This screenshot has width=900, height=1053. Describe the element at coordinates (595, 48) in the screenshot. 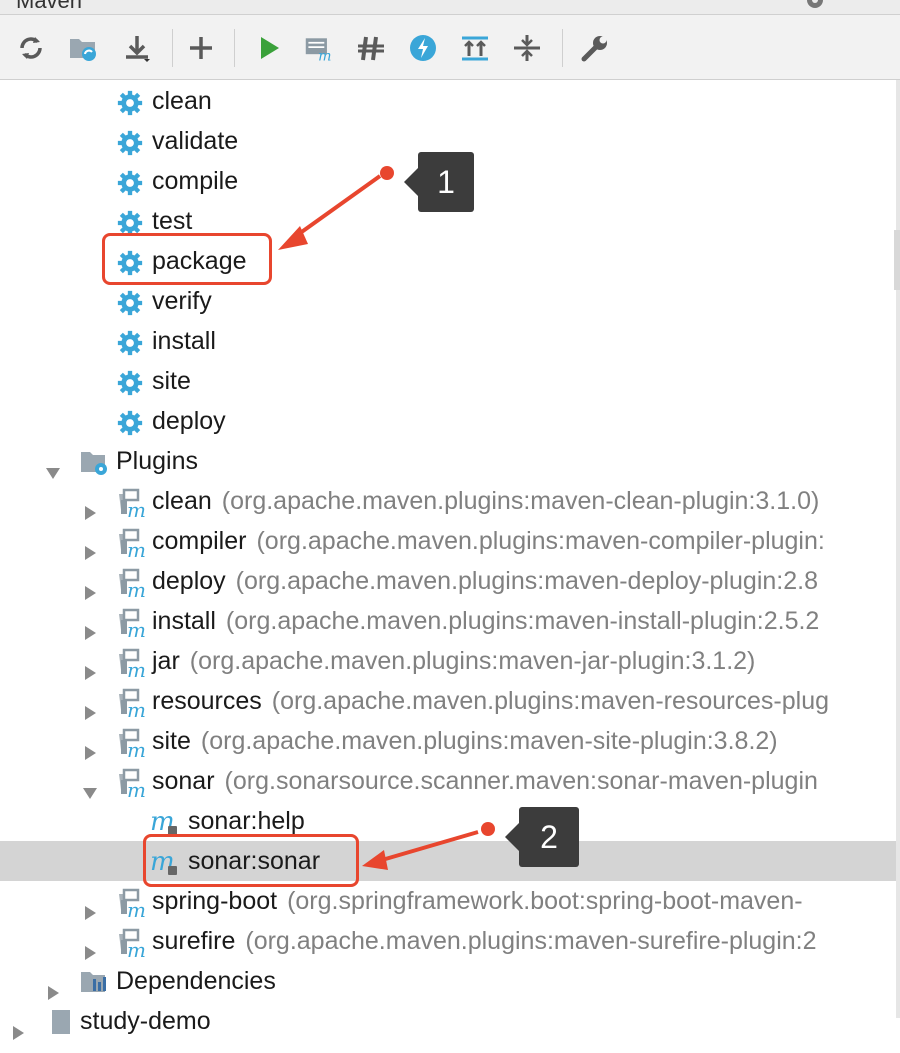

I see `settings-wrench-icon` at that location.